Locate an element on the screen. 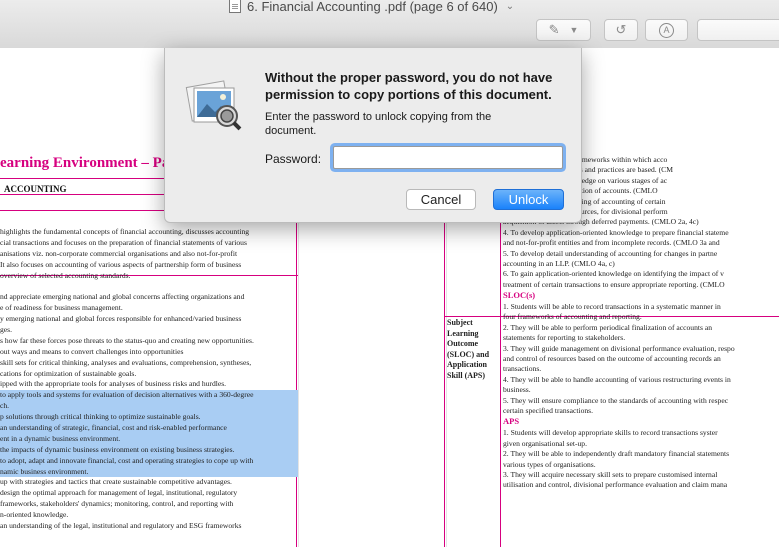 The width and height of the screenshot is (779, 547). document-text-line: various types of organisations. is located at coordinates (549, 464).